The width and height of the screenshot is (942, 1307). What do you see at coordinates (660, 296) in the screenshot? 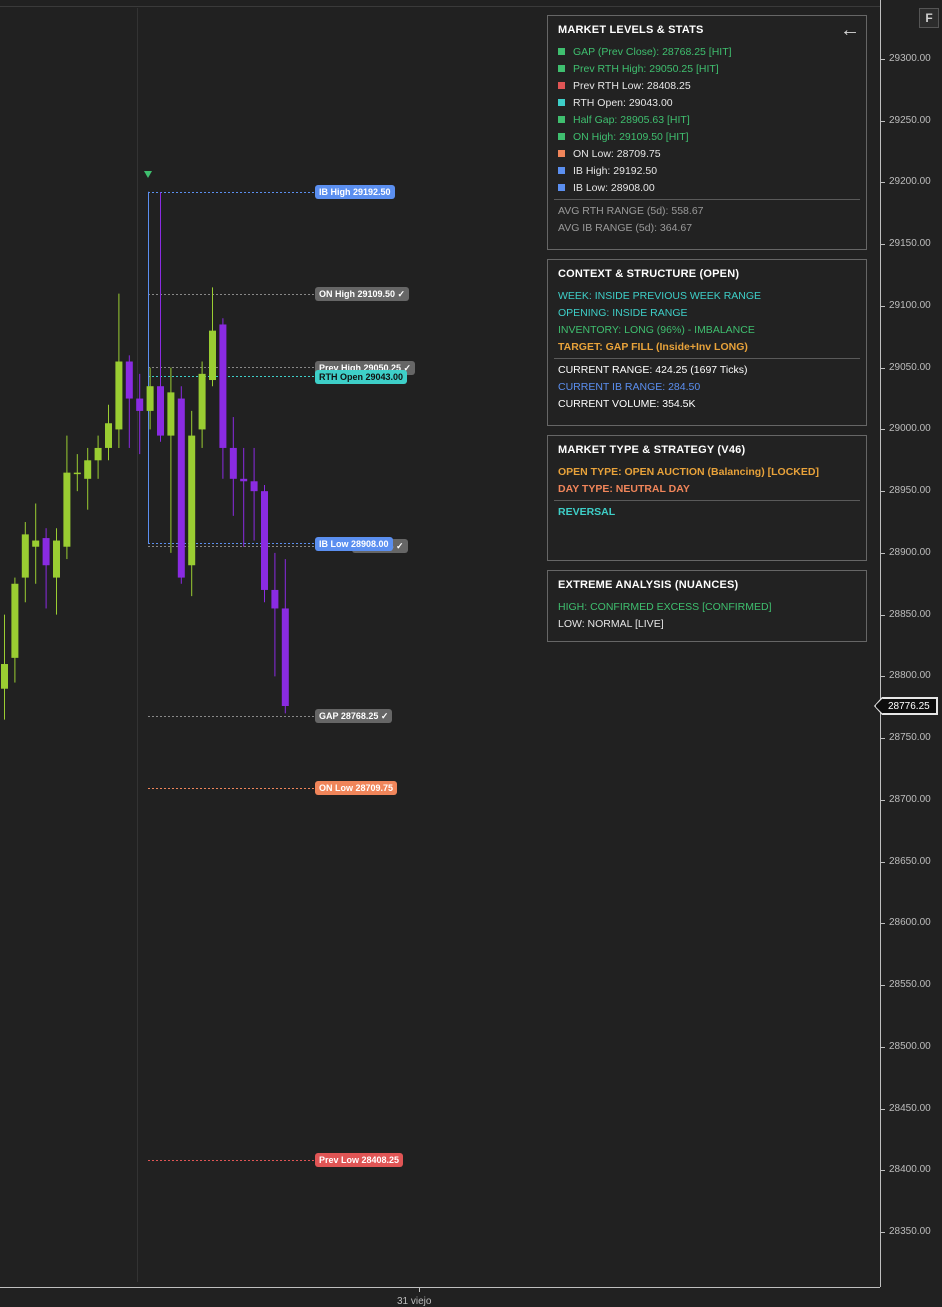
I see `week-context: WEEK: INSIDE PREVIOUS WEEK RANGE` at bounding box center [660, 296].